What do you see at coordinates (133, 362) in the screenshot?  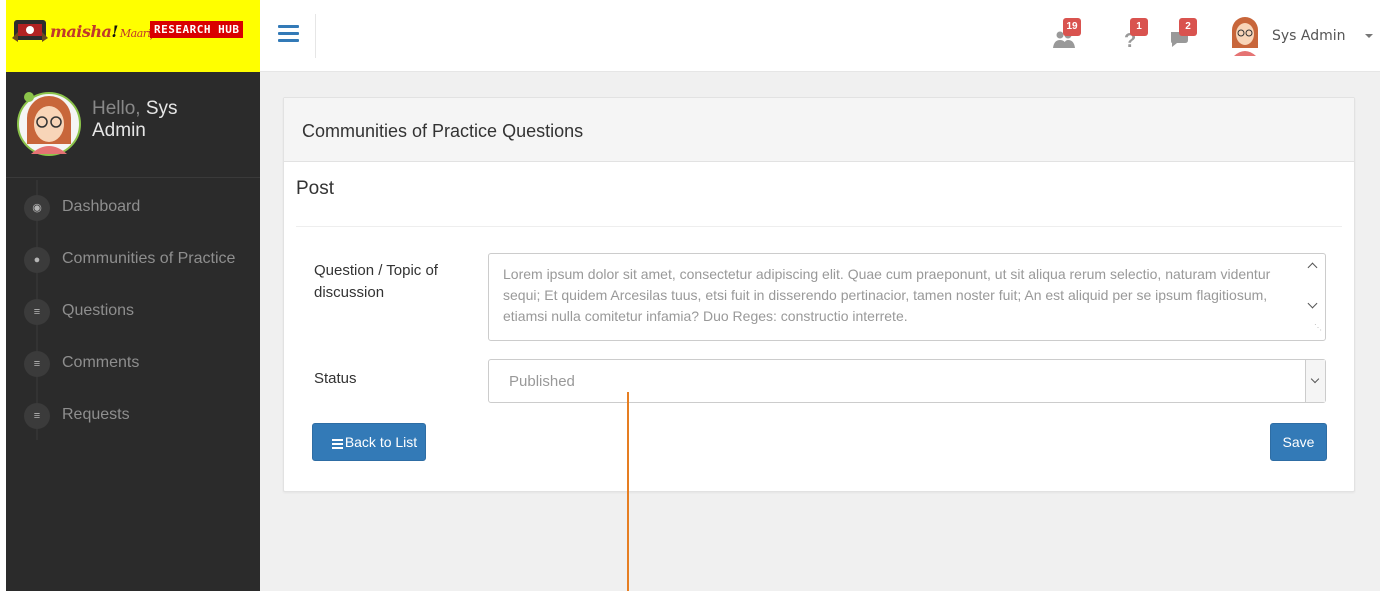 I see `sidebar-item-comments: ≡ Comments` at bounding box center [133, 362].